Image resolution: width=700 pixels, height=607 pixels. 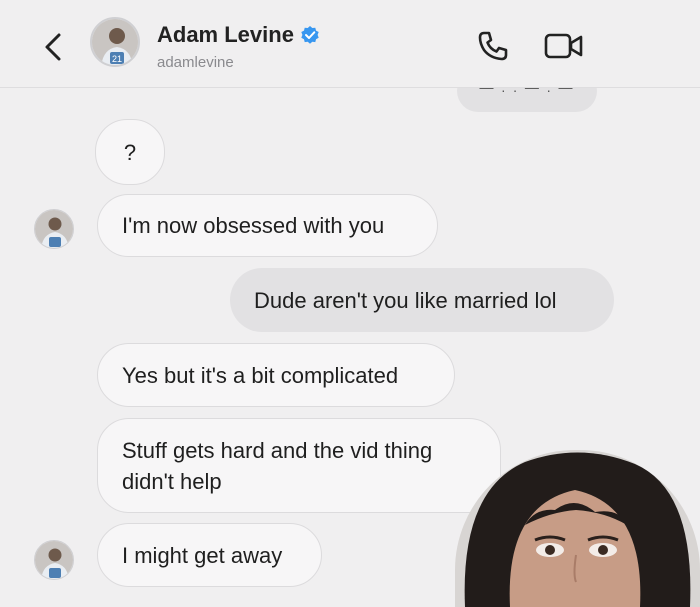 I want to click on video-camera-icon, so click(x=564, y=46).